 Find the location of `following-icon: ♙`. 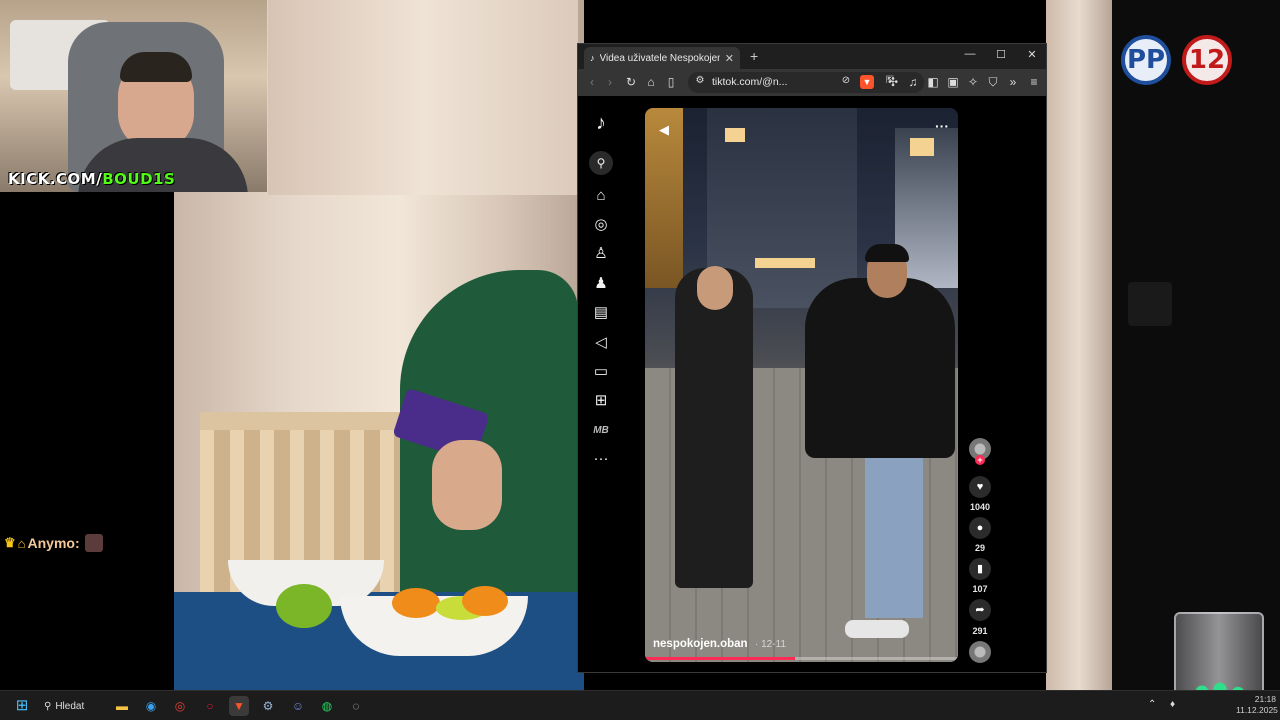

following-icon: ♙ is located at coordinates (601, 254).